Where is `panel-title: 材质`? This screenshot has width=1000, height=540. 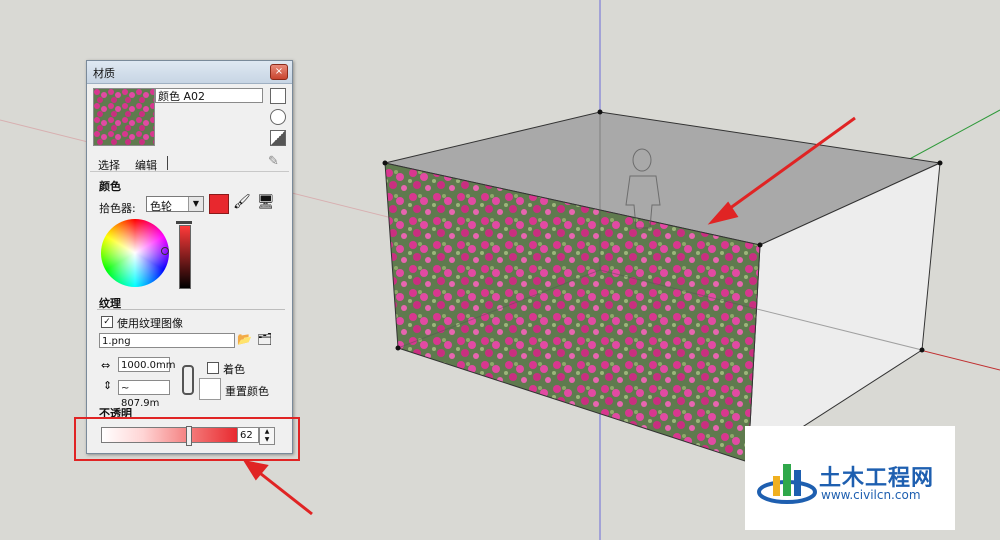 panel-title: 材质 is located at coordinates (104, 73).